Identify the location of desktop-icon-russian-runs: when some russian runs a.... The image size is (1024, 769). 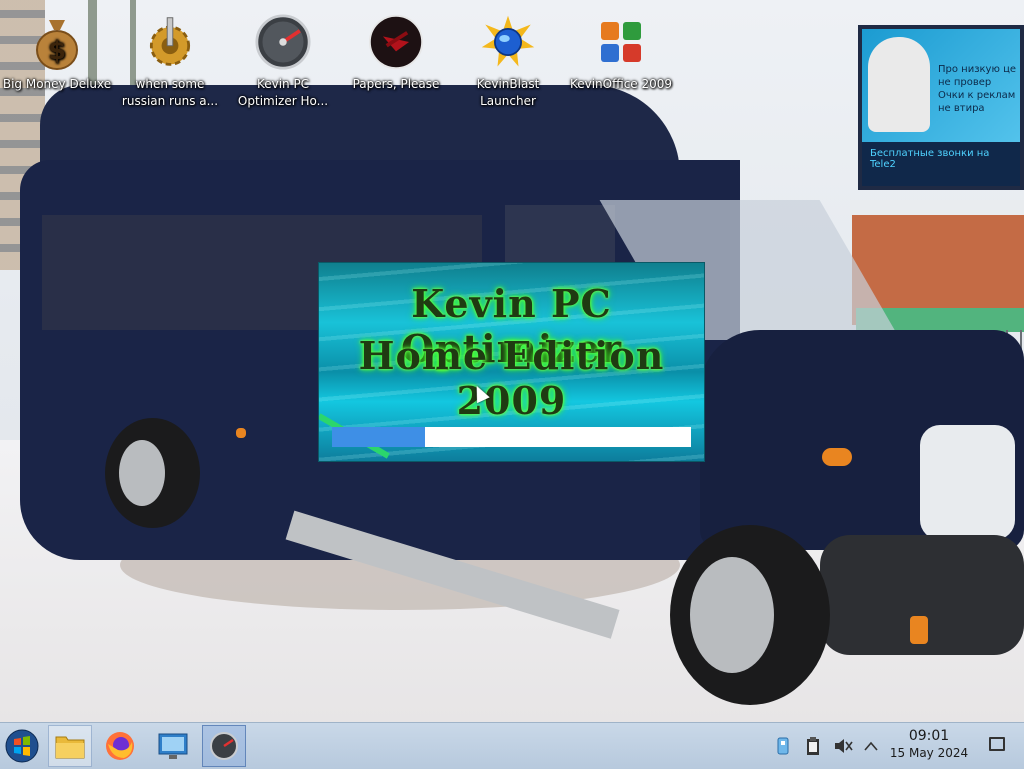
(170, 59).